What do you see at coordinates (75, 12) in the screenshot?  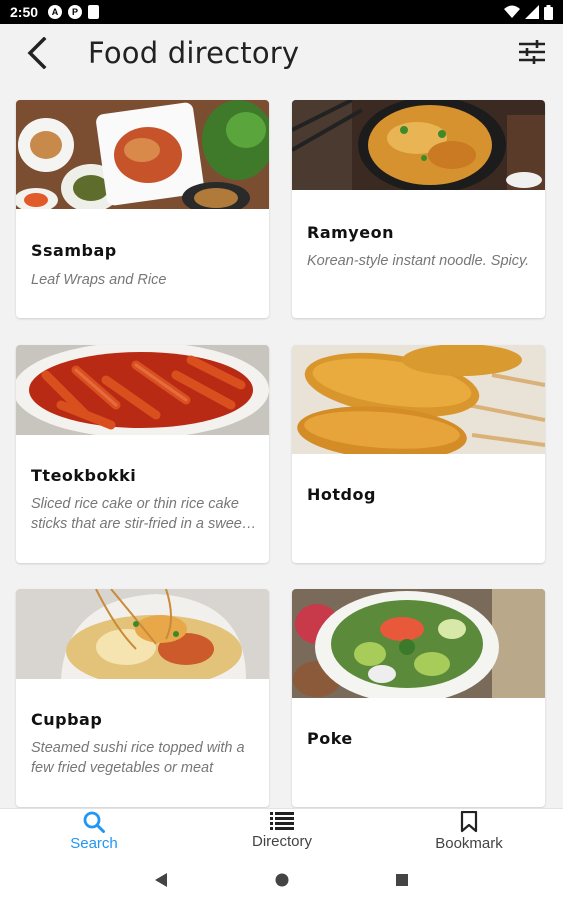 I see `p-icon: P` at bounding box center [75, 12].